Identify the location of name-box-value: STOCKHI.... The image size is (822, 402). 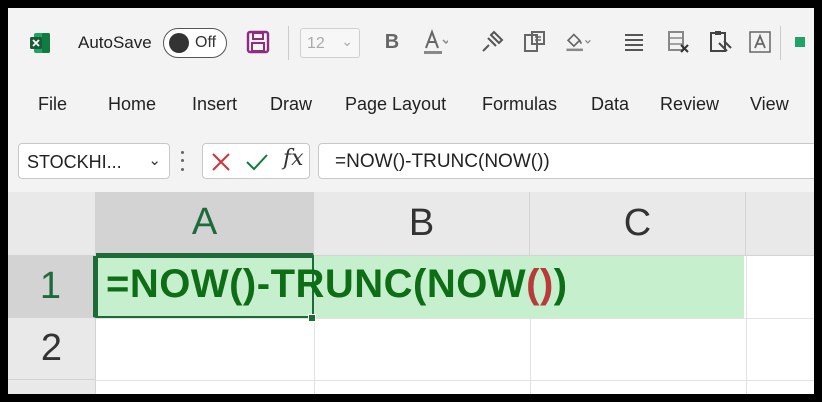
(74, 162).